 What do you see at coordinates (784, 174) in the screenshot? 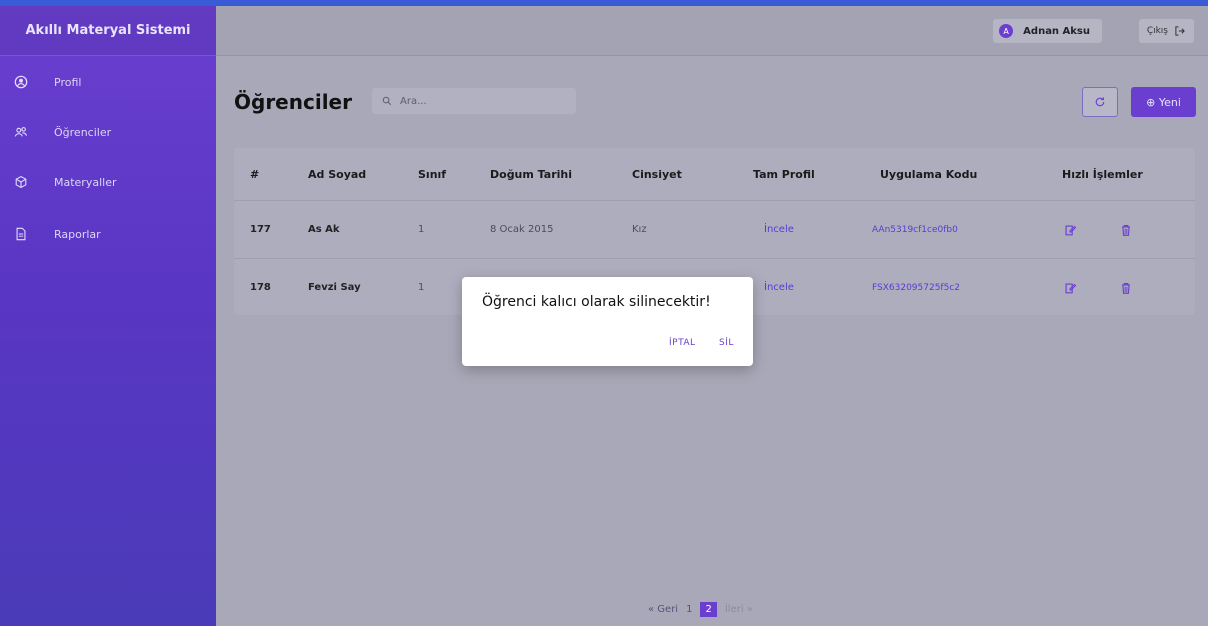
I see `column-header: Tam Profil` at bounding box center [784, 174].